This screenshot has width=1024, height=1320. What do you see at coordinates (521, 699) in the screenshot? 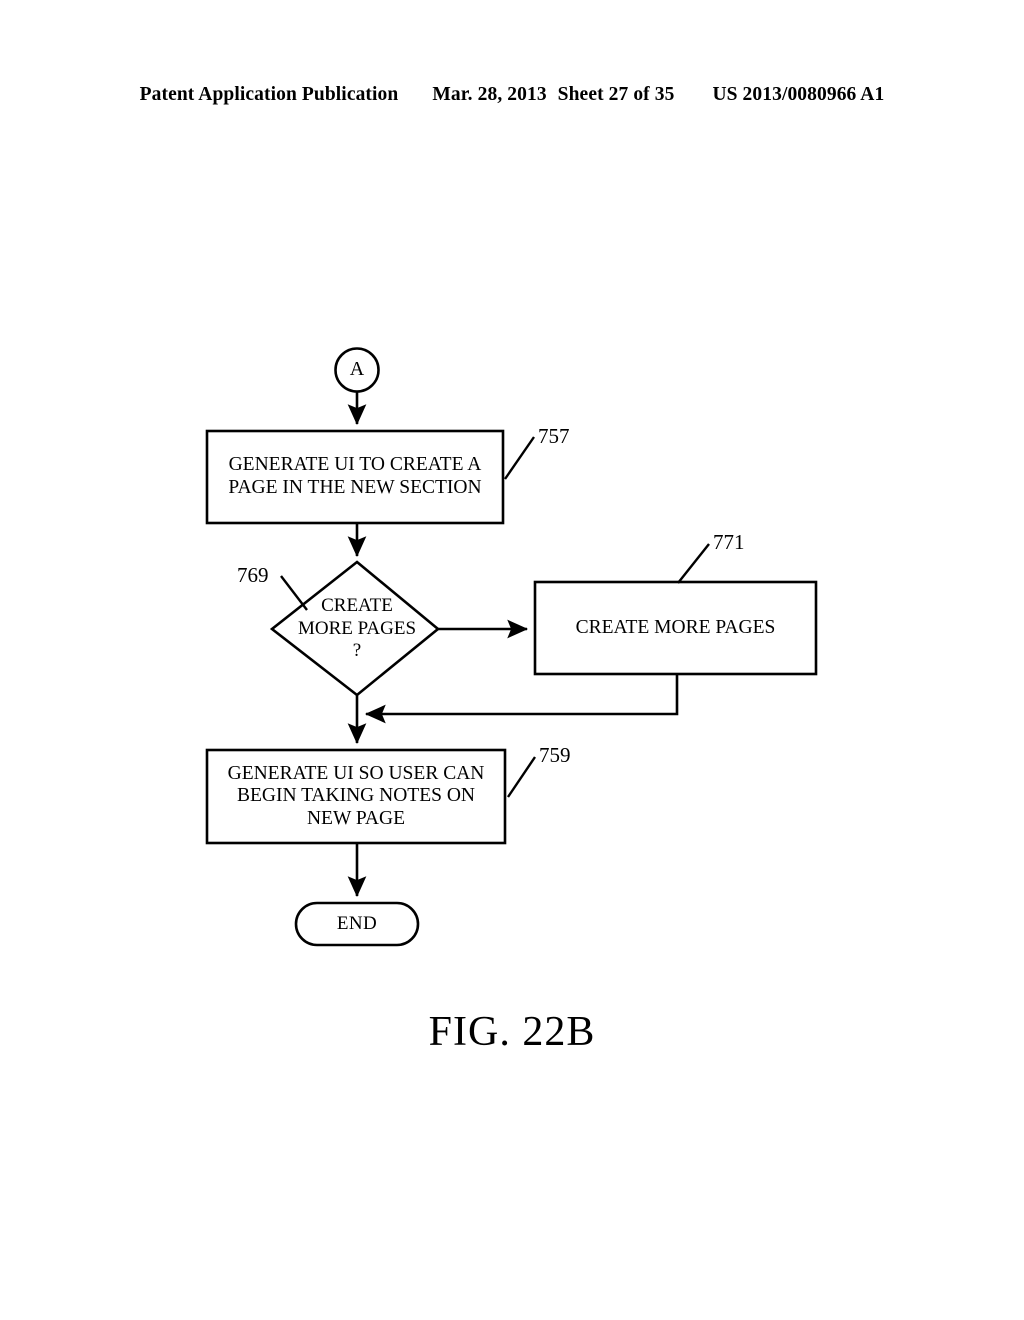
I see `feedback-loop-771-to-trunk` at bounding box center [521, 699].